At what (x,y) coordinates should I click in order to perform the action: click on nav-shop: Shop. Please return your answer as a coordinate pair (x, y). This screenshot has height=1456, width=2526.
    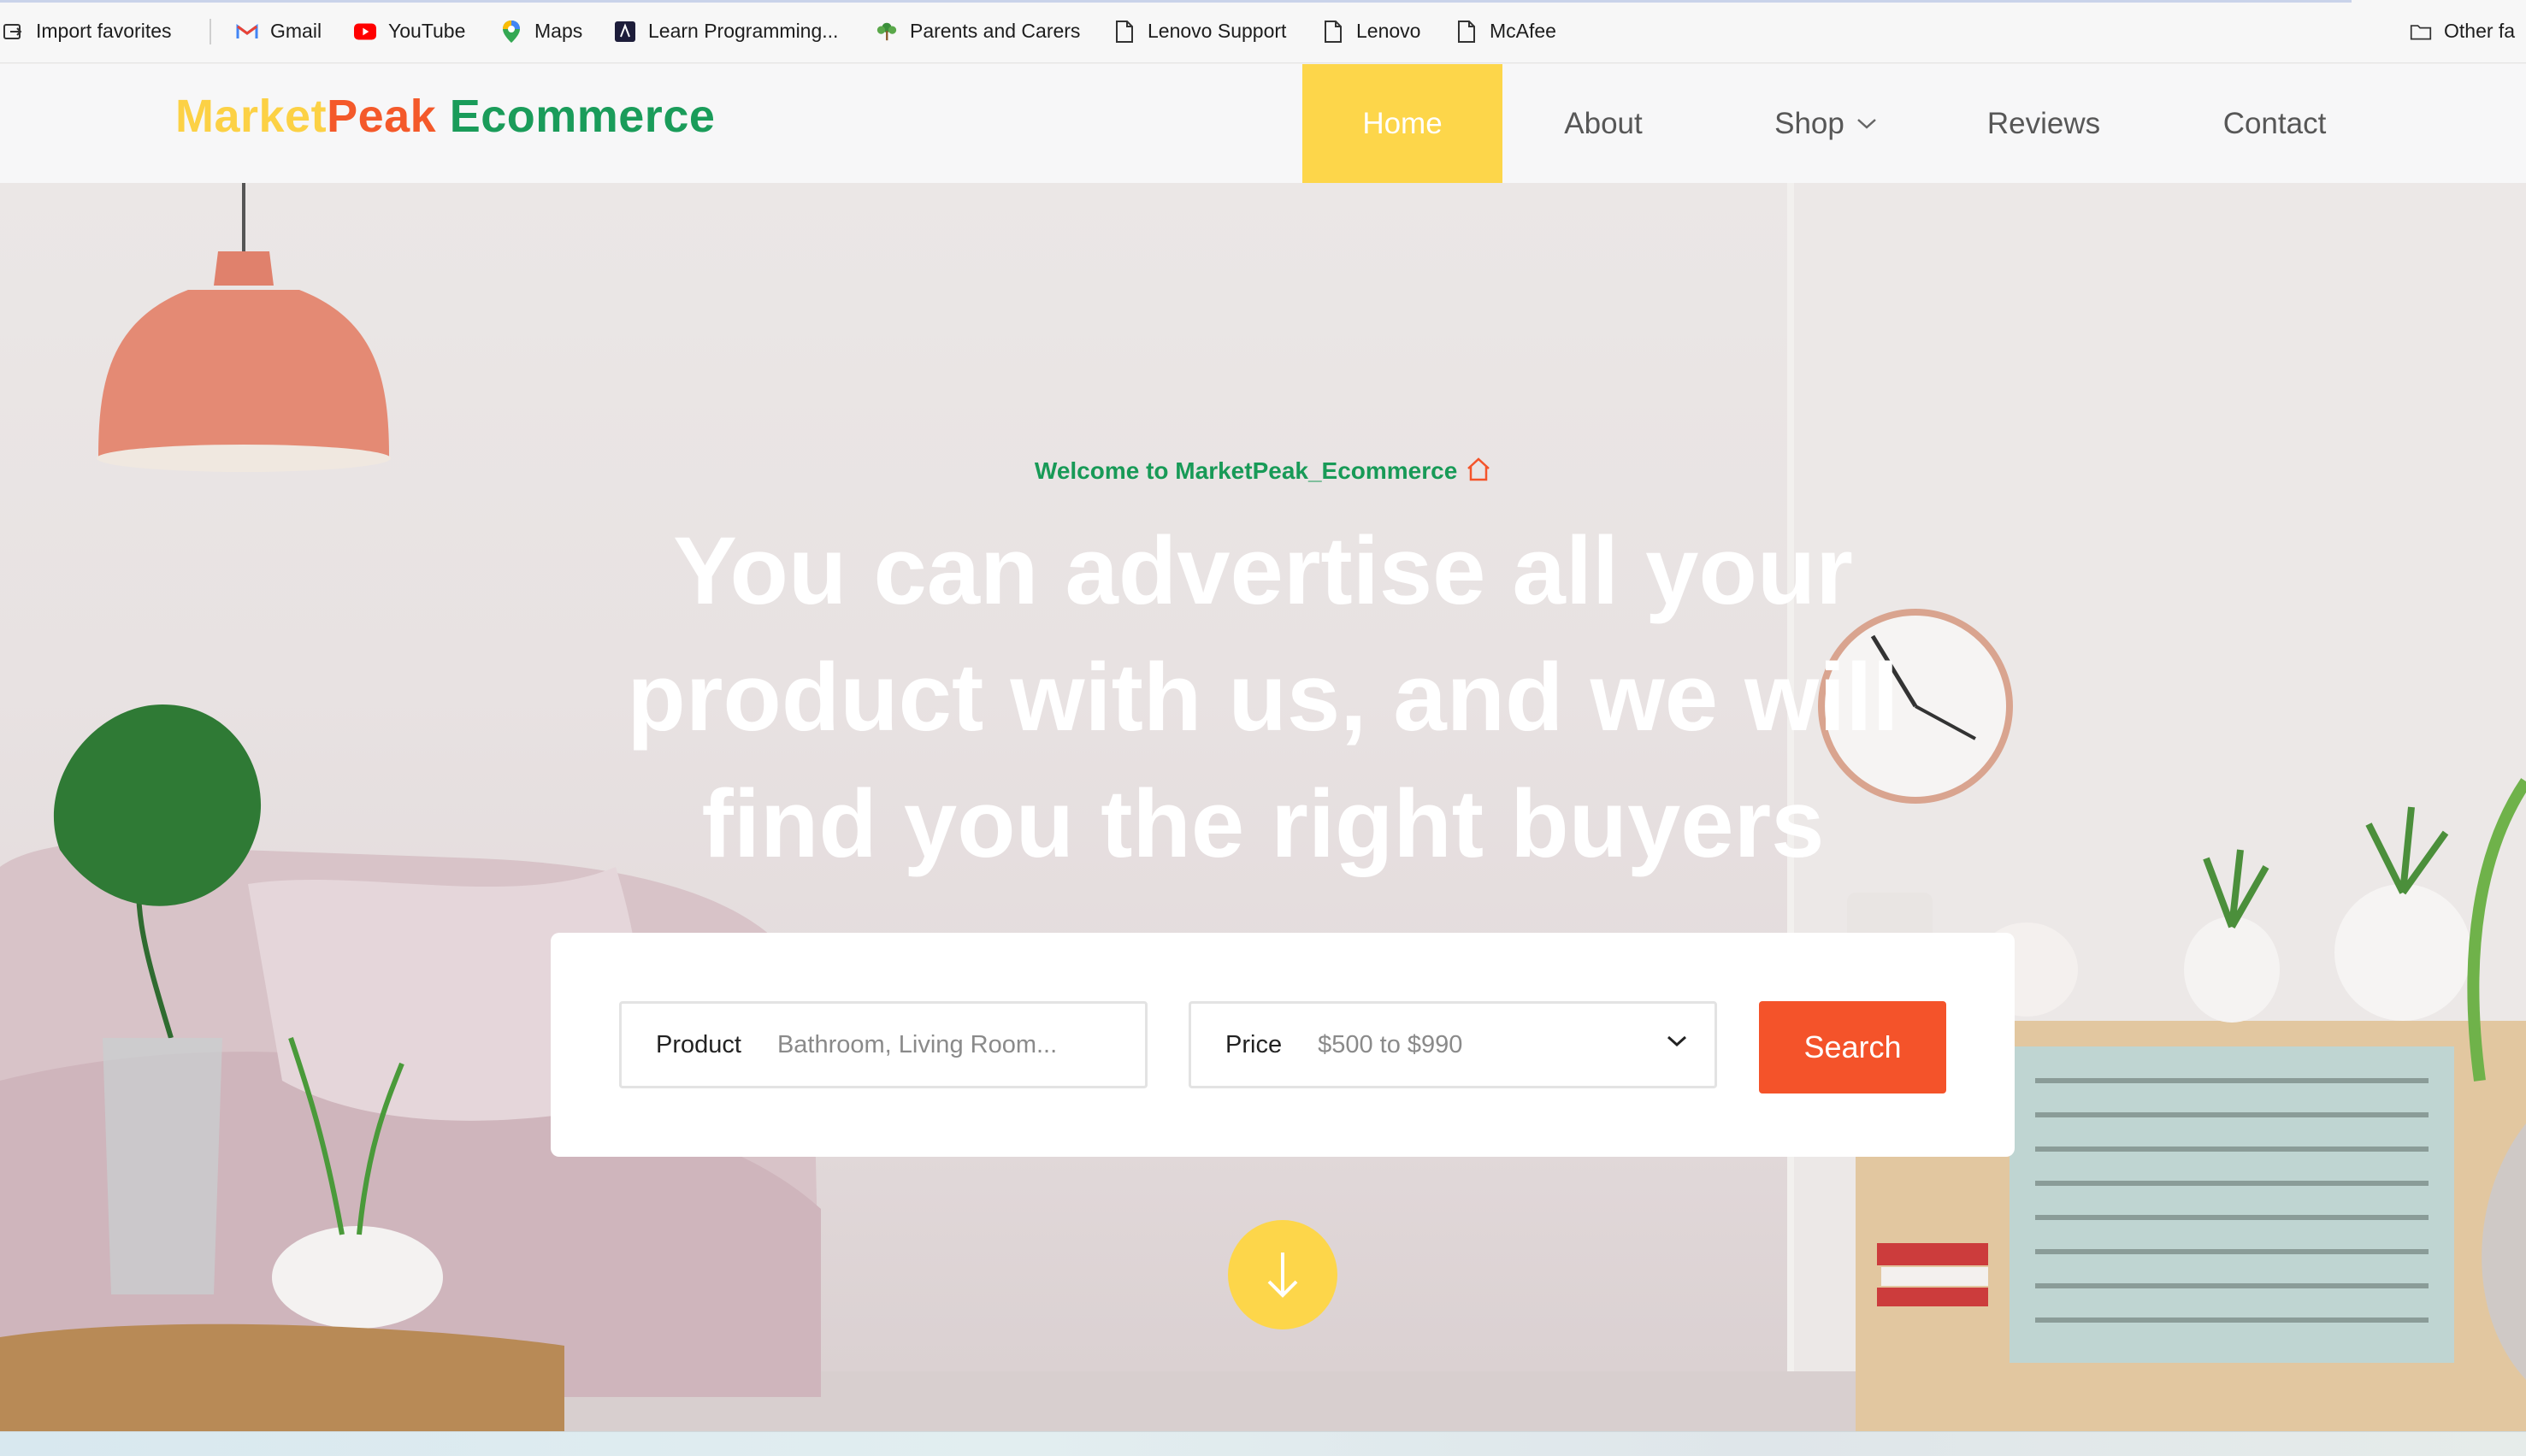
    Looking at the image, I should click on (1826, 123).